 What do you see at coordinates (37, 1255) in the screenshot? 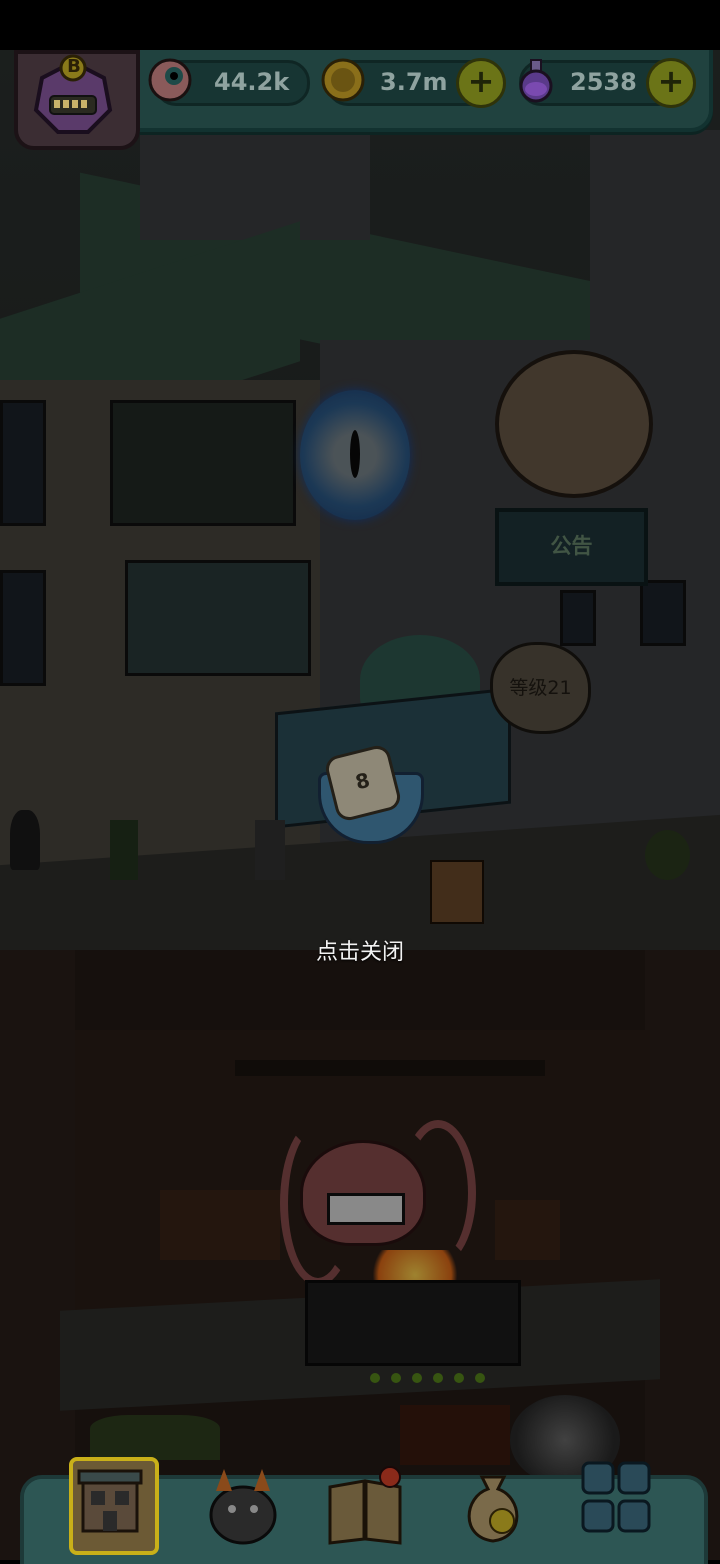
I see `rock-wall-left` at bounding box center [37, 1255].